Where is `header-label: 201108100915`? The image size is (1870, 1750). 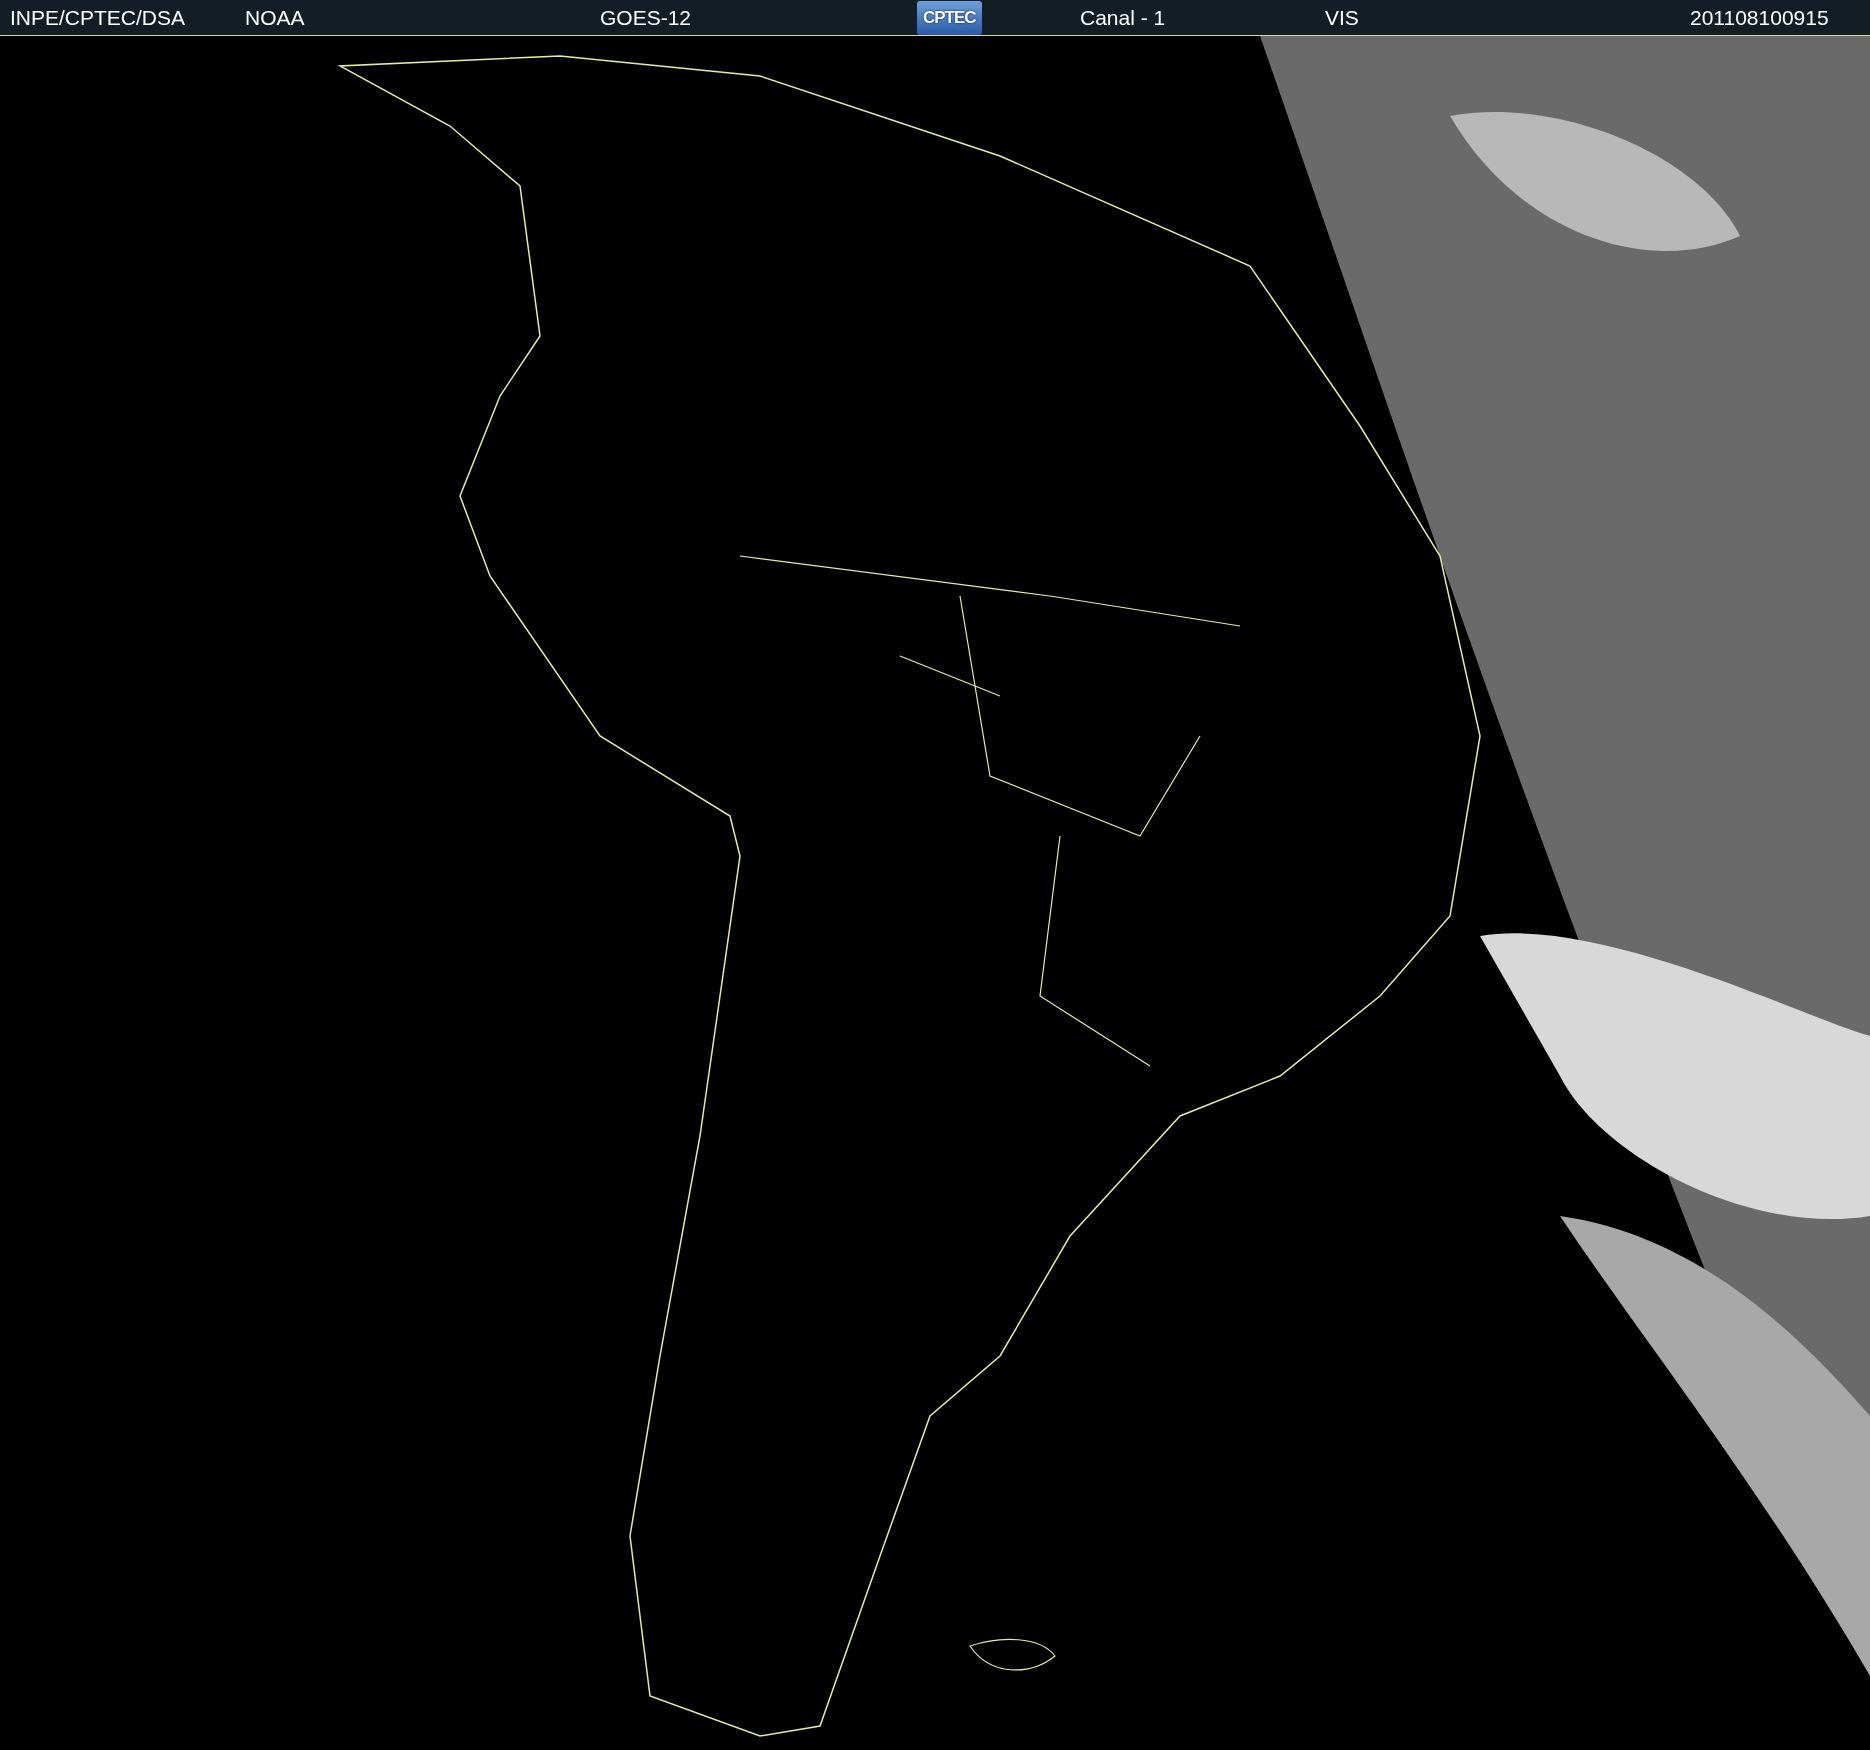 header-label: 201108100915 is located at coordinates (1759, 17).